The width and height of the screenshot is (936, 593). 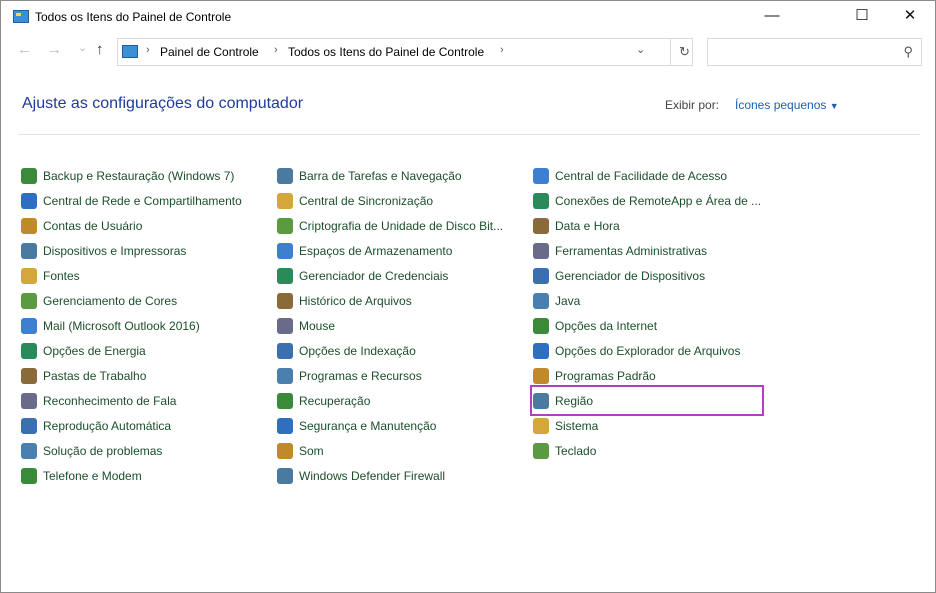 What do you see at coordinates (647, 425) in the screenshot?
I see `control-panel-item: Sistema` at bounding box center [647, 425].